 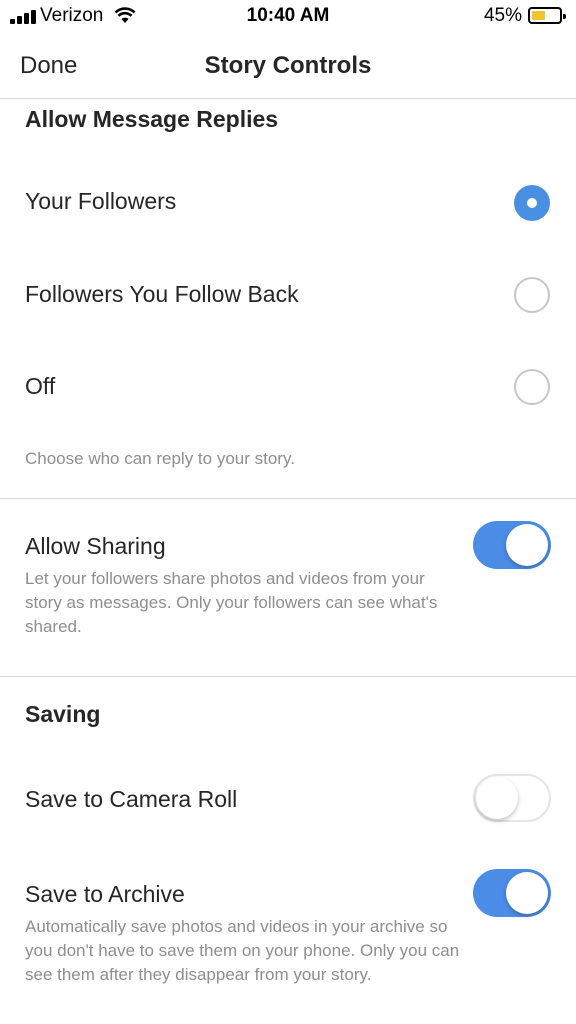 I want to click on allow-sharing-label: Allow Sharing, so click(x=95, y=546).